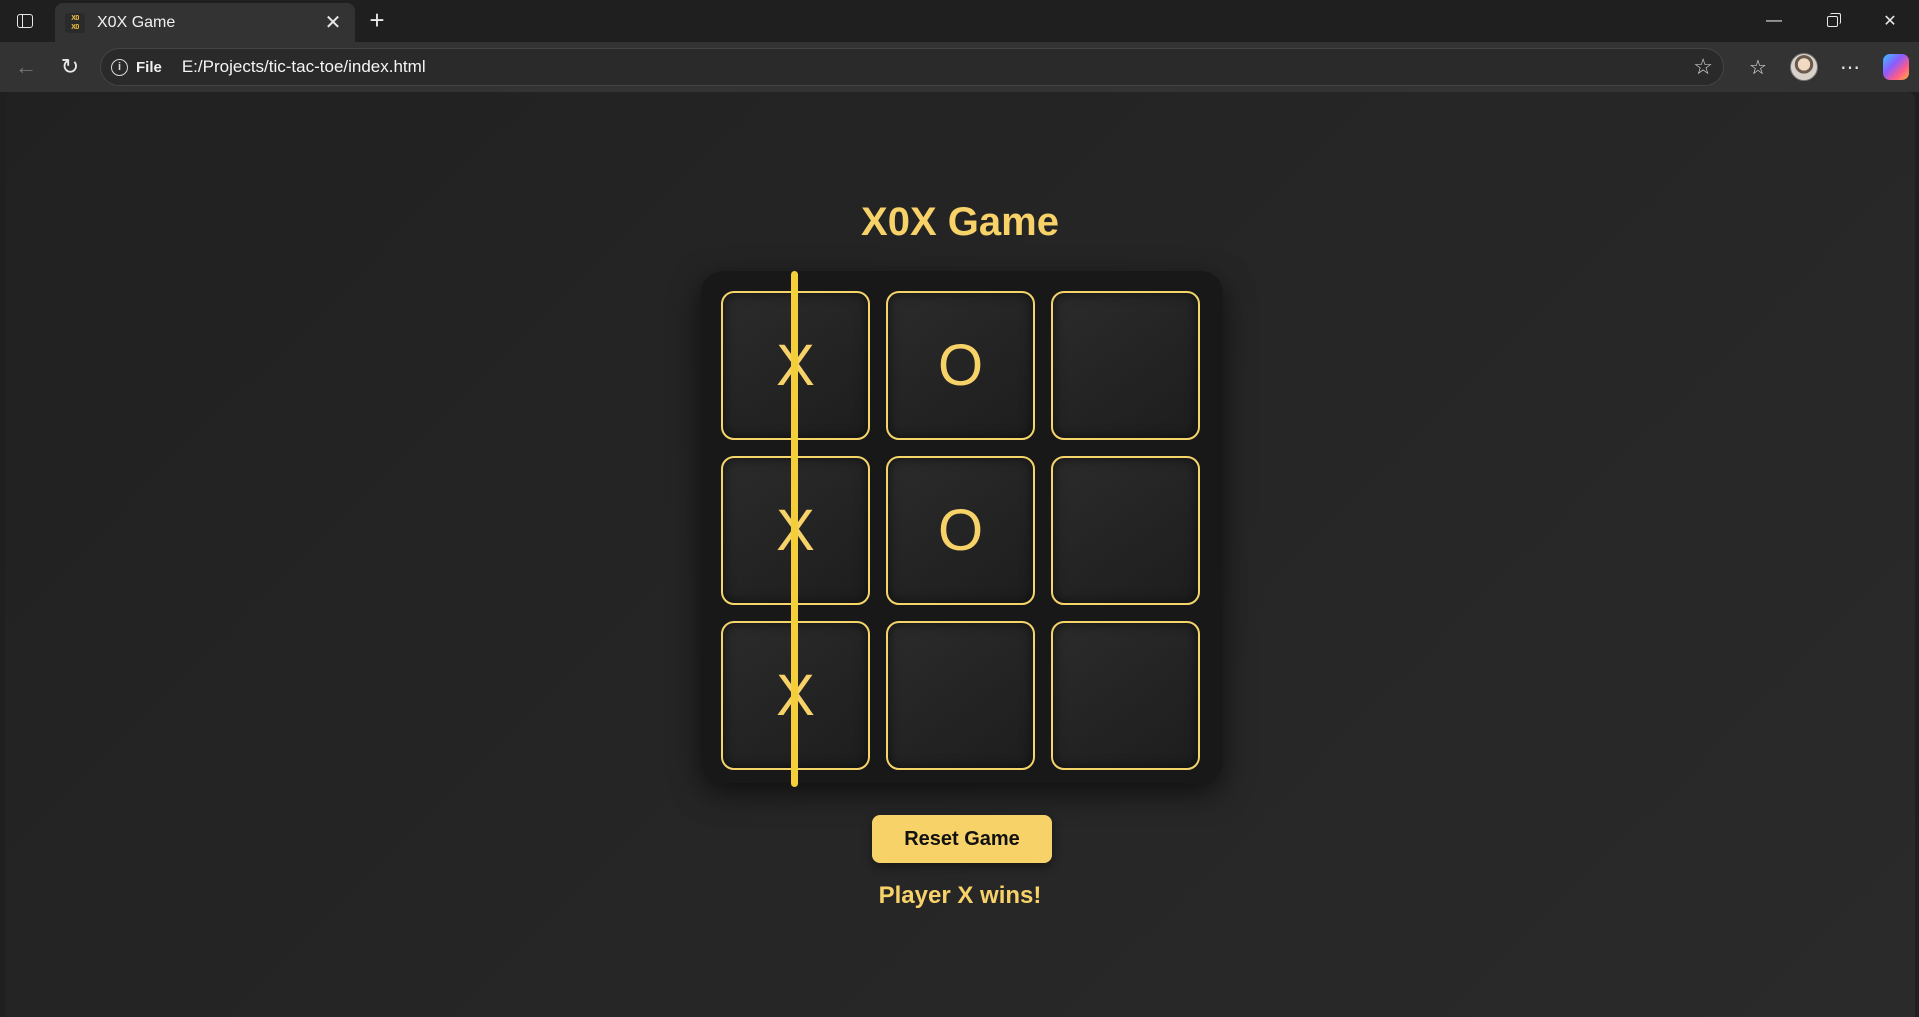 Image resolution: width=1919 pixels, height=1017 pixels. What do you see at coordinates (70, 67) in the screenshot?
I see `refresh-button: ↻` at bounding box center [70, 67].